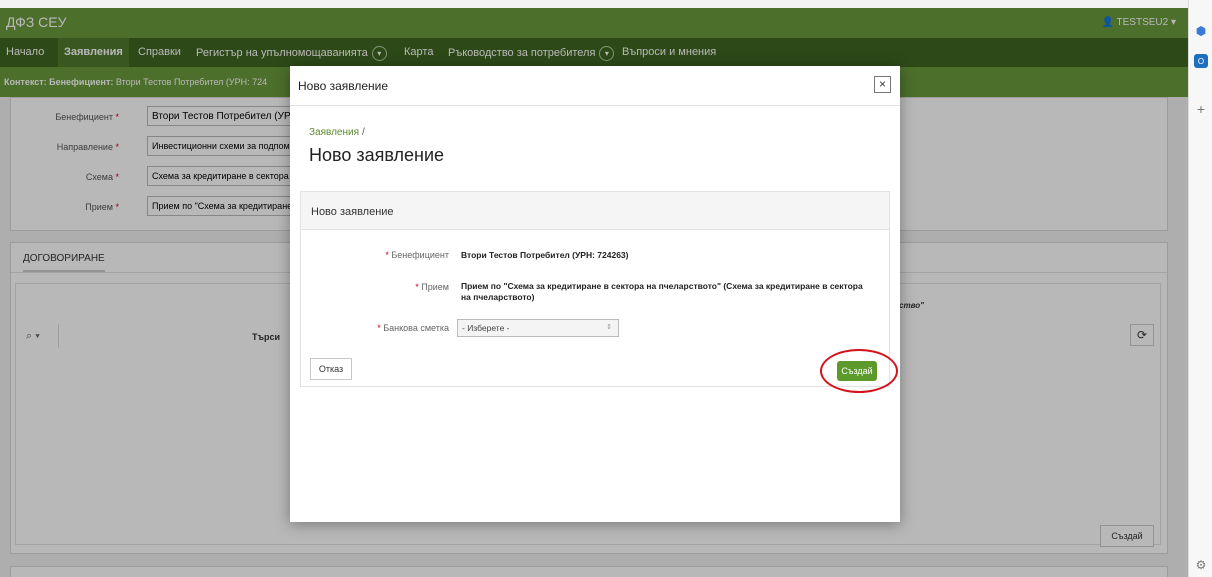 The height and width of the screenshot is (577, 1212). What do you see at coordinates (432, 287) in the screenshot?
I see `intake-label: * Прием` at bounding box center [432, 287].